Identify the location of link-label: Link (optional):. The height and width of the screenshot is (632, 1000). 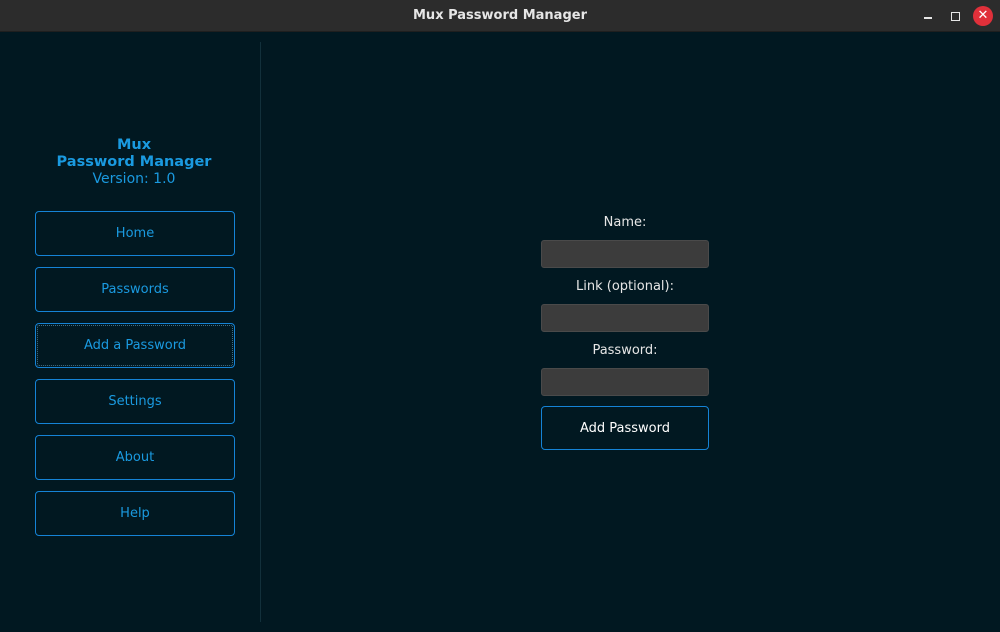
(625, 286).